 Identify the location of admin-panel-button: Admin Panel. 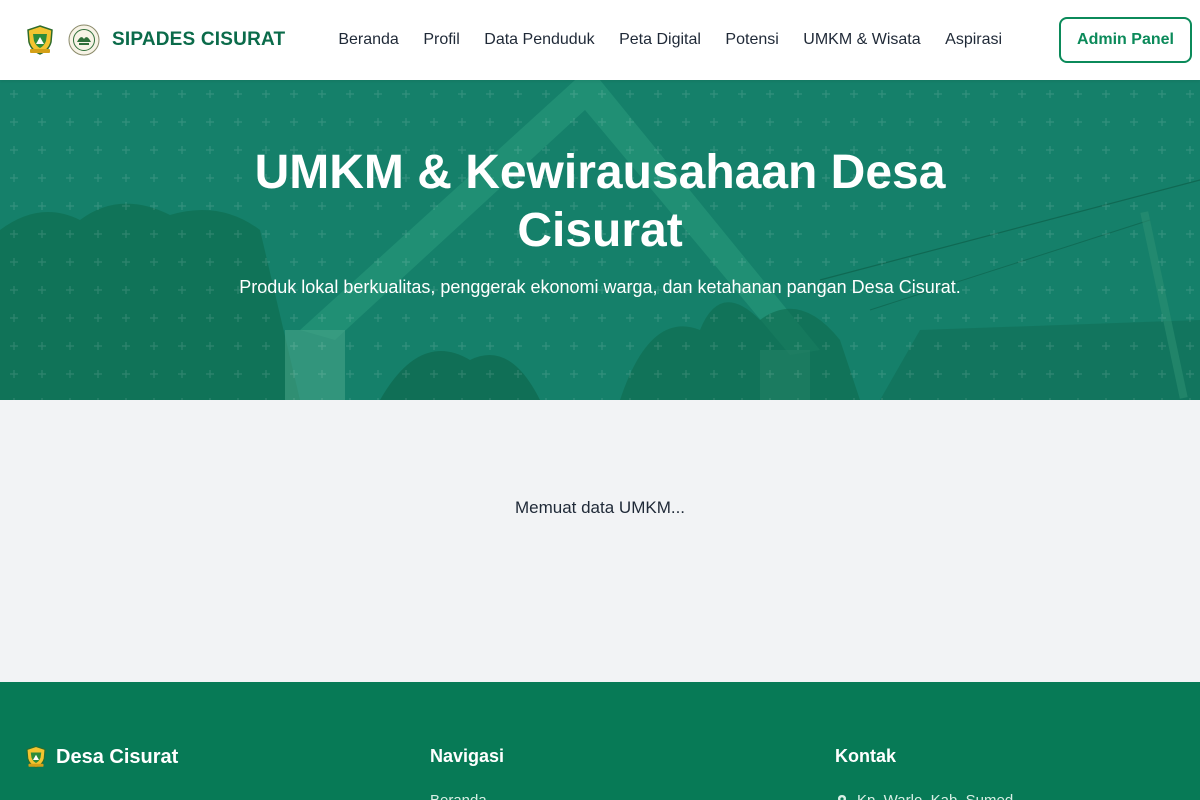
(1125, 40).